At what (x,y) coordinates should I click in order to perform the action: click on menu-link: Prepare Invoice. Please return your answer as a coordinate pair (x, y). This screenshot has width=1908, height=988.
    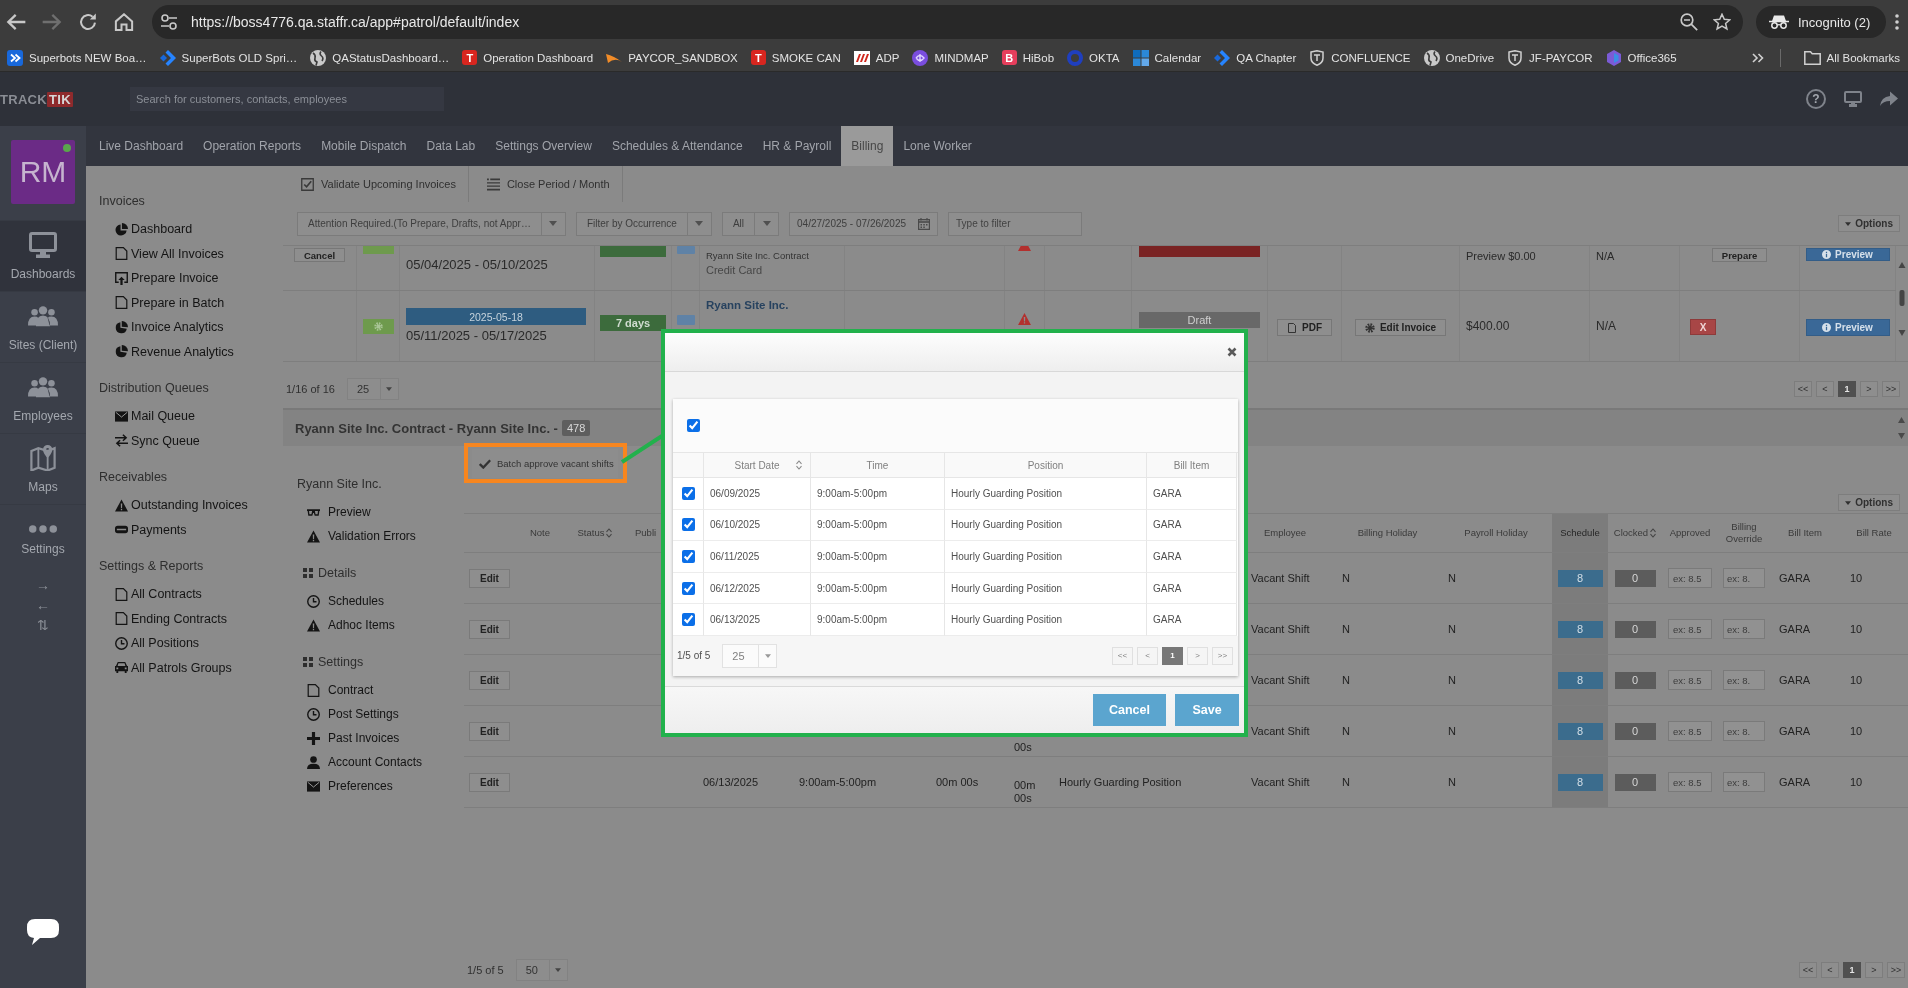
    Looking at the image, I should click on (191, 278).